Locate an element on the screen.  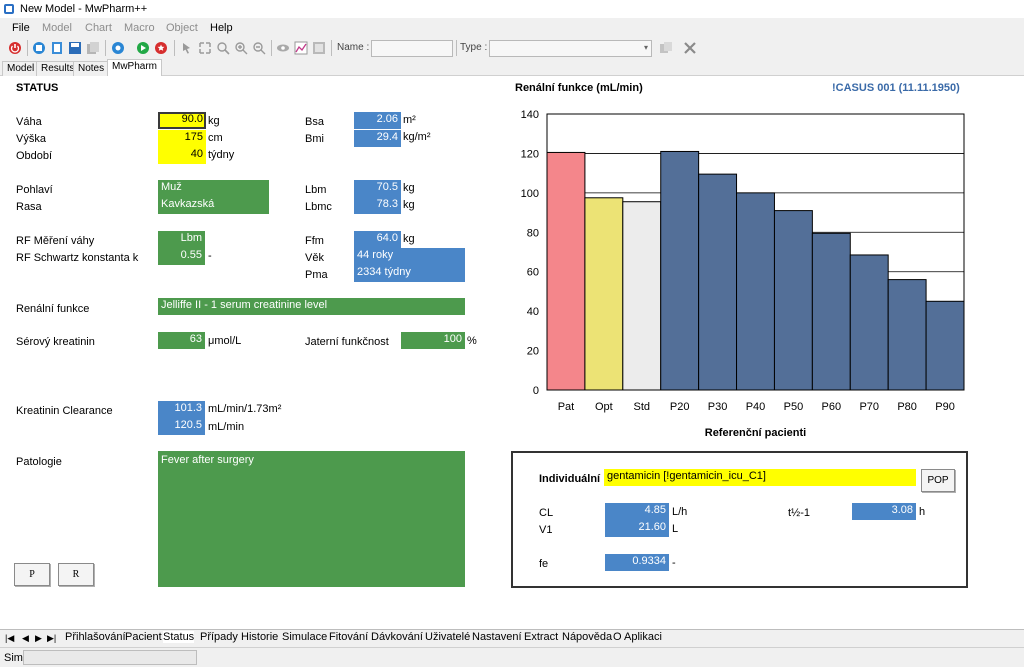
bar-p50 is located at coordinates (793, 300).